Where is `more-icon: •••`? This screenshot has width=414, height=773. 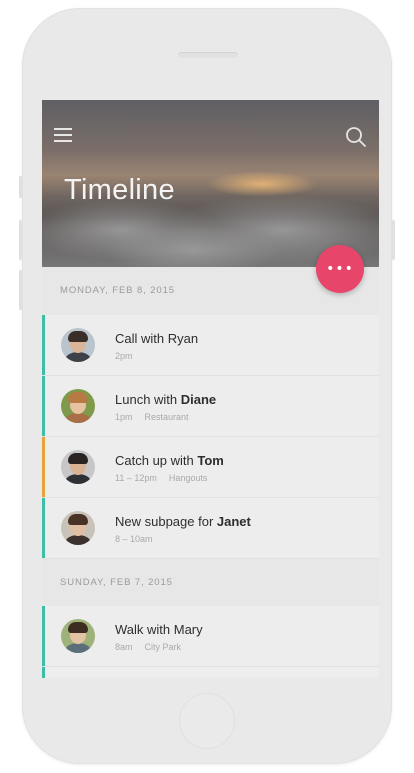 more-icon: ••• is located at coordinates (340, 269).